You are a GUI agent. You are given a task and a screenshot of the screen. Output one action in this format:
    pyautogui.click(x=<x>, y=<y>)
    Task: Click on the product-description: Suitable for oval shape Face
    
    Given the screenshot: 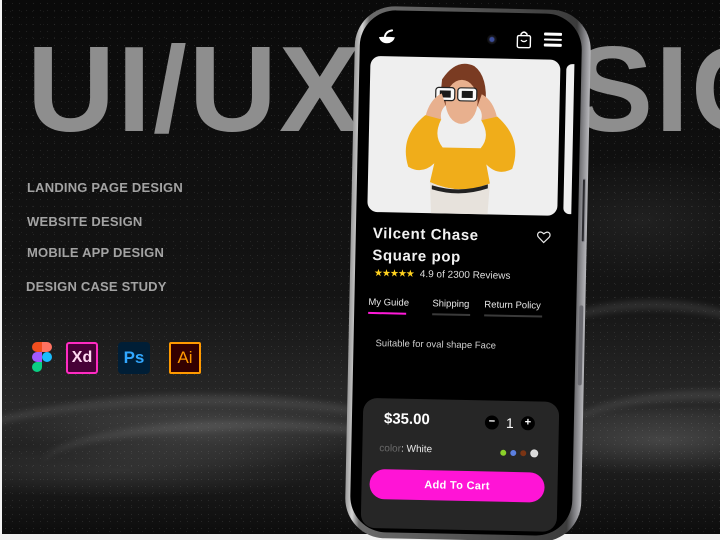 What is the action you would take?
    pyautogui.click(x=436, y=345)
    